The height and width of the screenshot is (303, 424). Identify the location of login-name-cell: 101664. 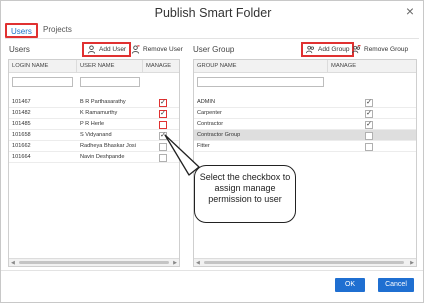
(21, 157).